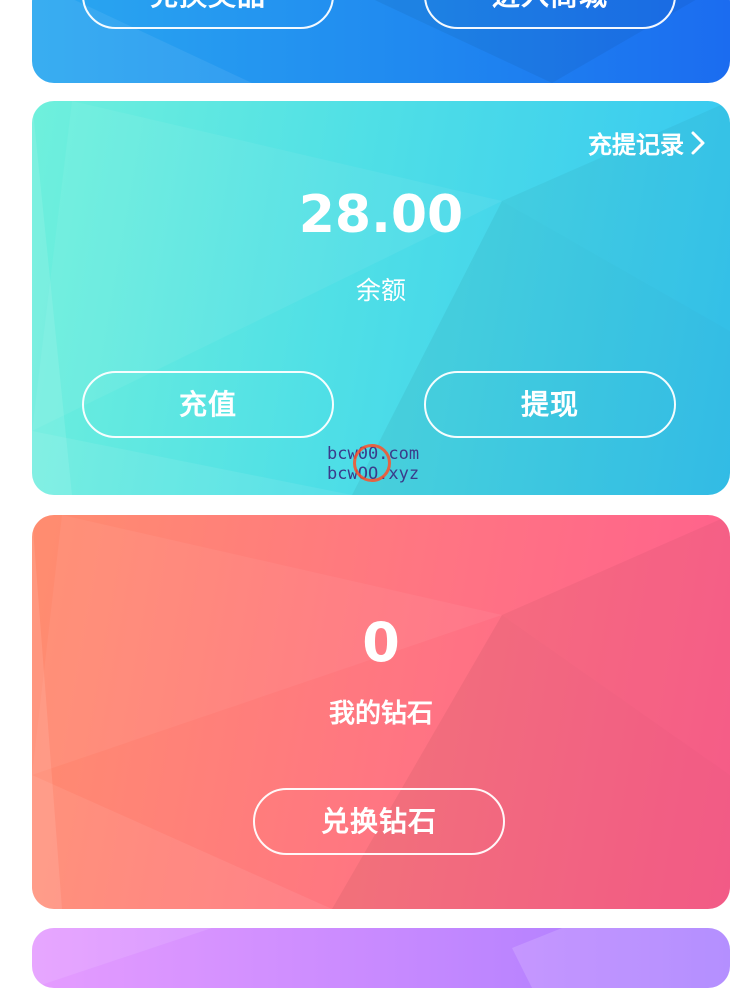  I want to click on exchange-prize-button: 兑换奖品, so click(208, 14).